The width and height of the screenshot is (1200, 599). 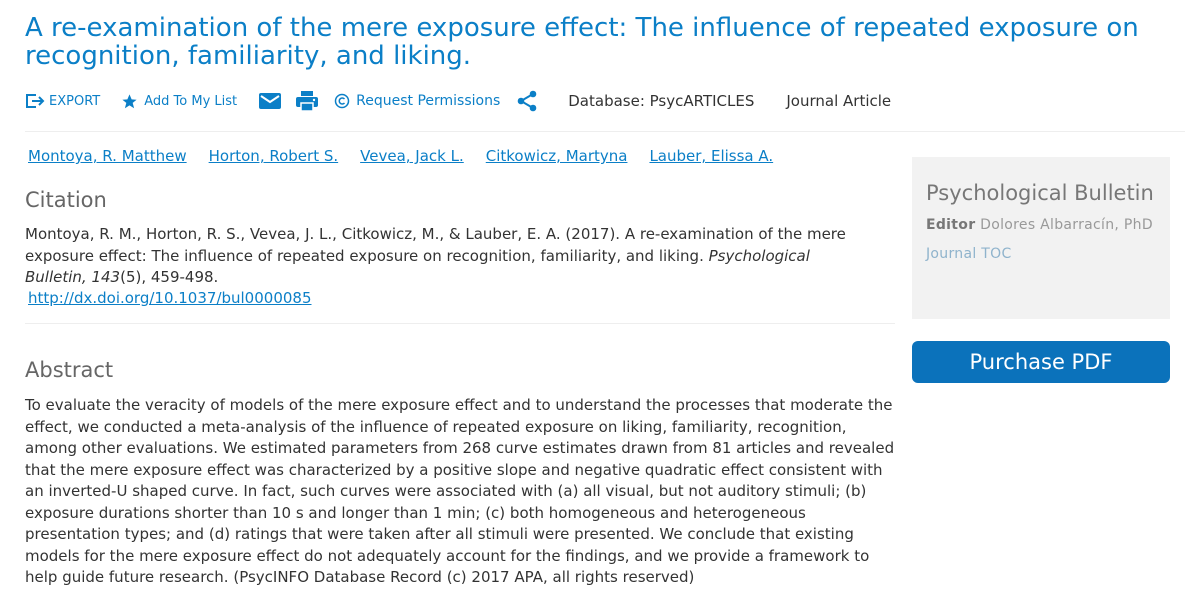 What do you see at coordinates (75, 101) in the screenshot?
I see `export-label: EXPORT` at bounding box center [75, 101].